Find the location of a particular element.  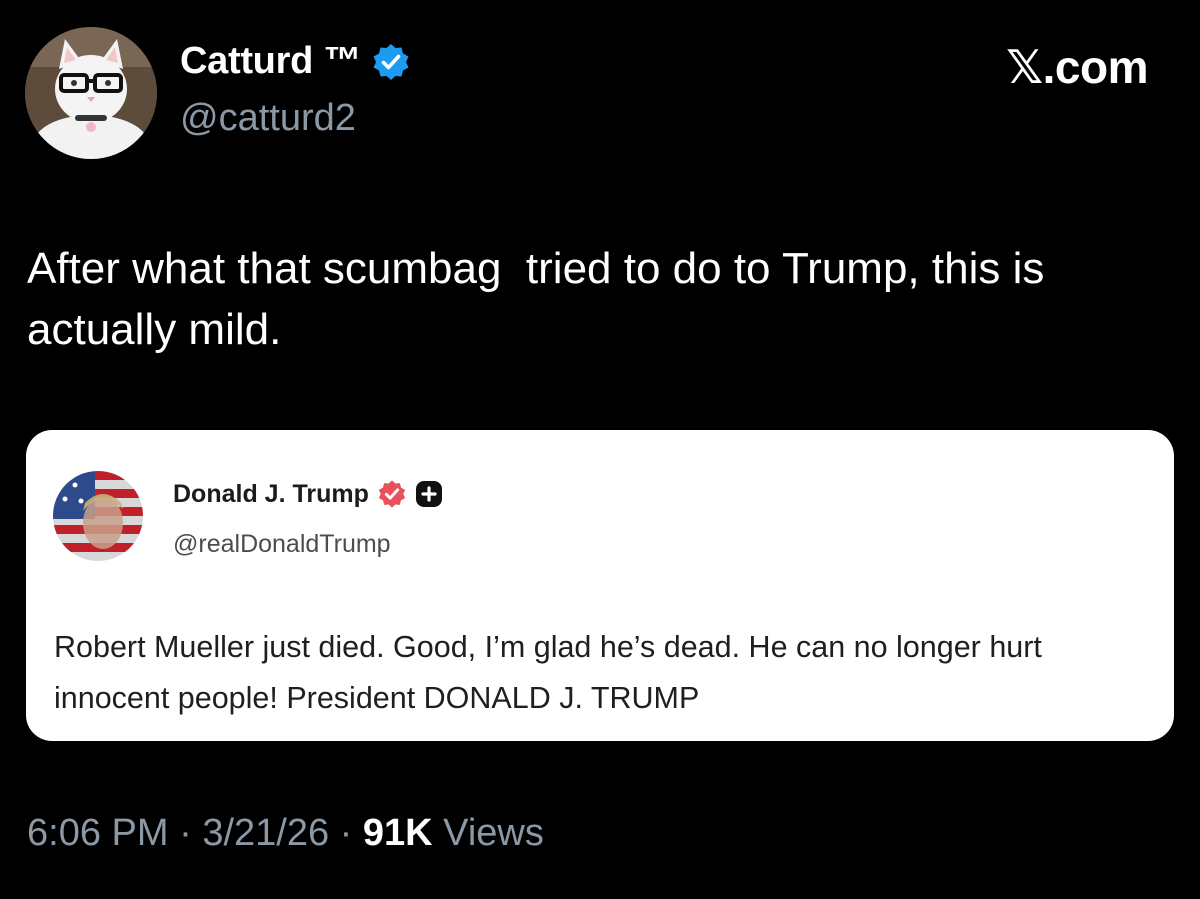

tweet-metadata: 6:06 PM · 3/21/26 · 91K Views is located at coordinates (285, 833).